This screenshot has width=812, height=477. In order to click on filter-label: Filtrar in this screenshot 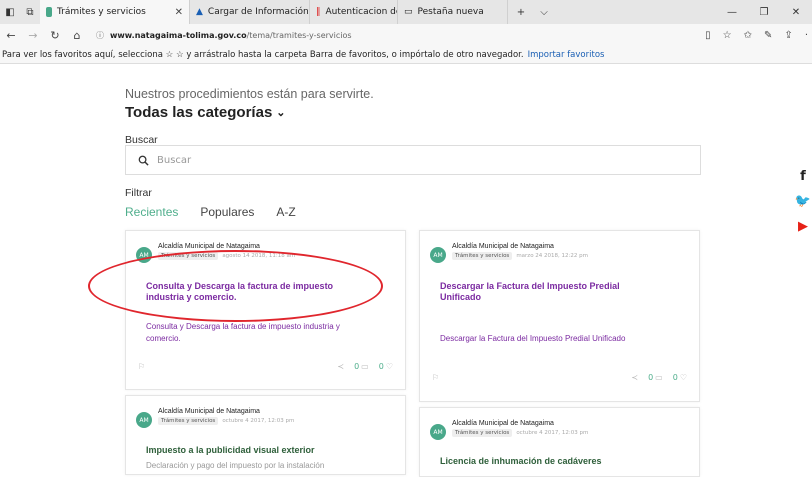, I will do `click(138, 193)`.